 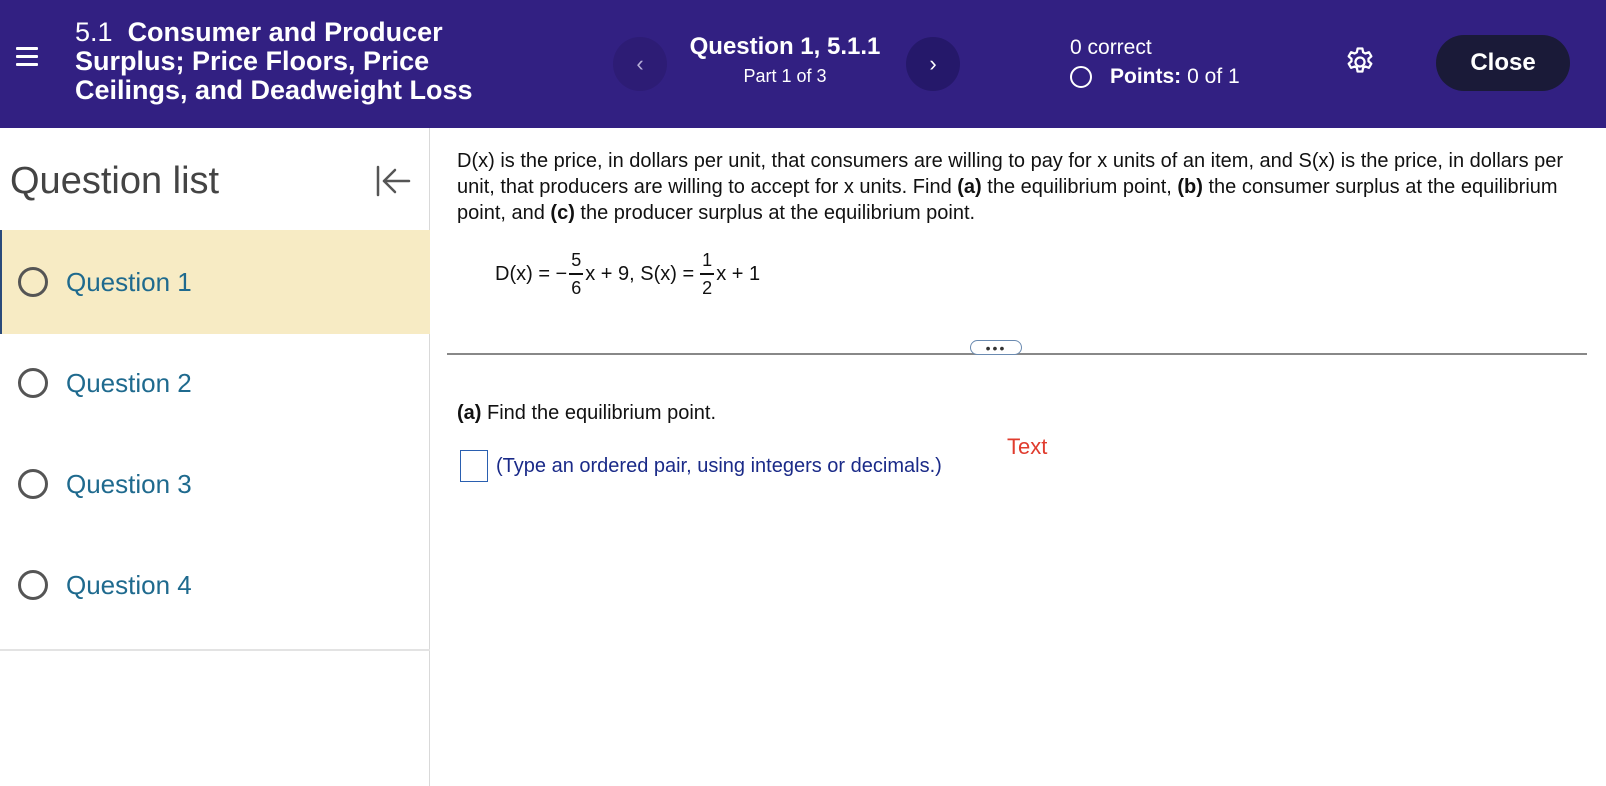 What do you see at coordinates (215, 383) in the screenshot?
I see `question-list-item-2: Question 2` at bounding box center [215, 383].